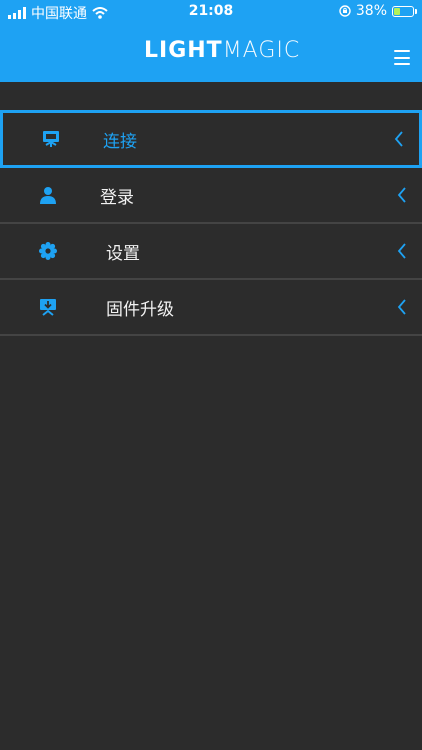 The image size is (422, 750). What do you see at coordinates (397, 11) in the screenshot?
I see `battery-fill` at bounding box center [397, 11].